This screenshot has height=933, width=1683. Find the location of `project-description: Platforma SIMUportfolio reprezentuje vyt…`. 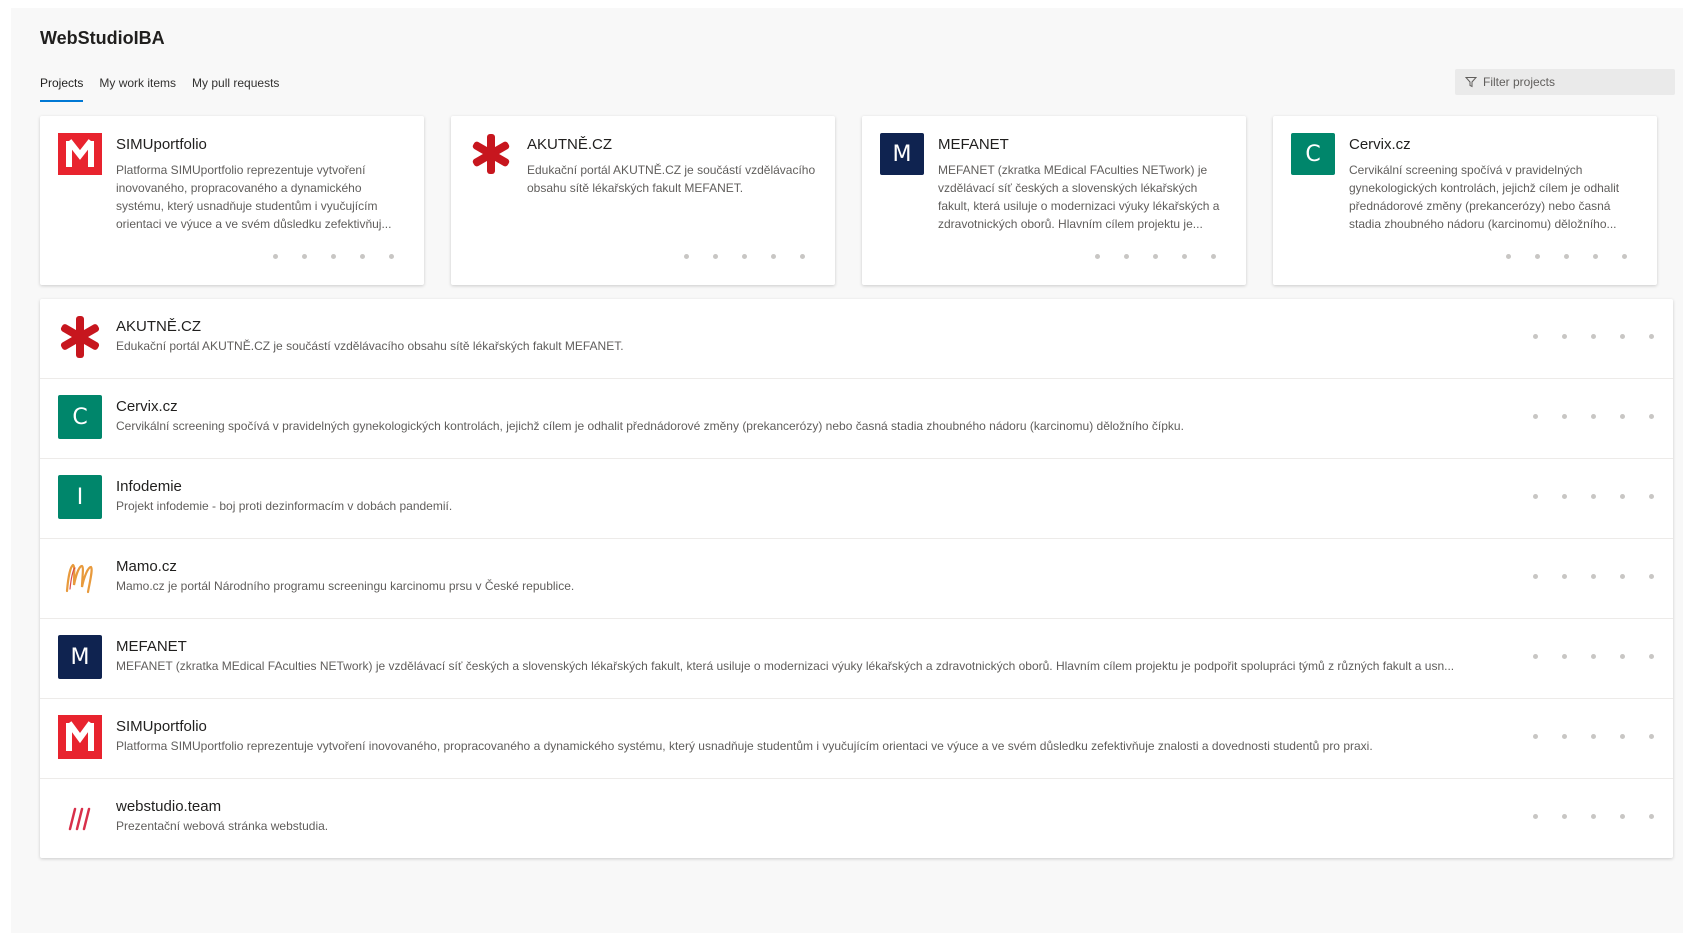

project-description: Platforma SIMUportfolio reprezentuje vyt… is located at coordinates (744, 746).